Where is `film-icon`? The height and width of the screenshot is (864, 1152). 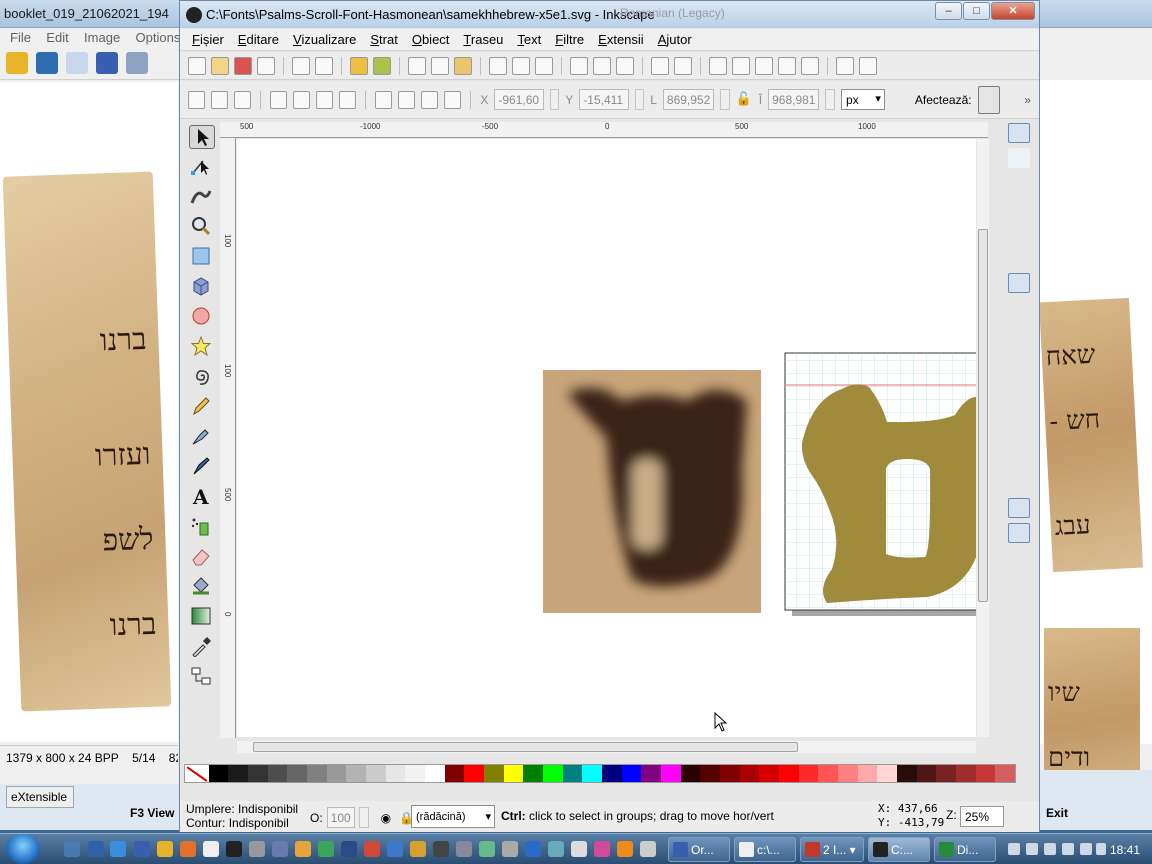 film-icon is located at coordinates (47, 63).